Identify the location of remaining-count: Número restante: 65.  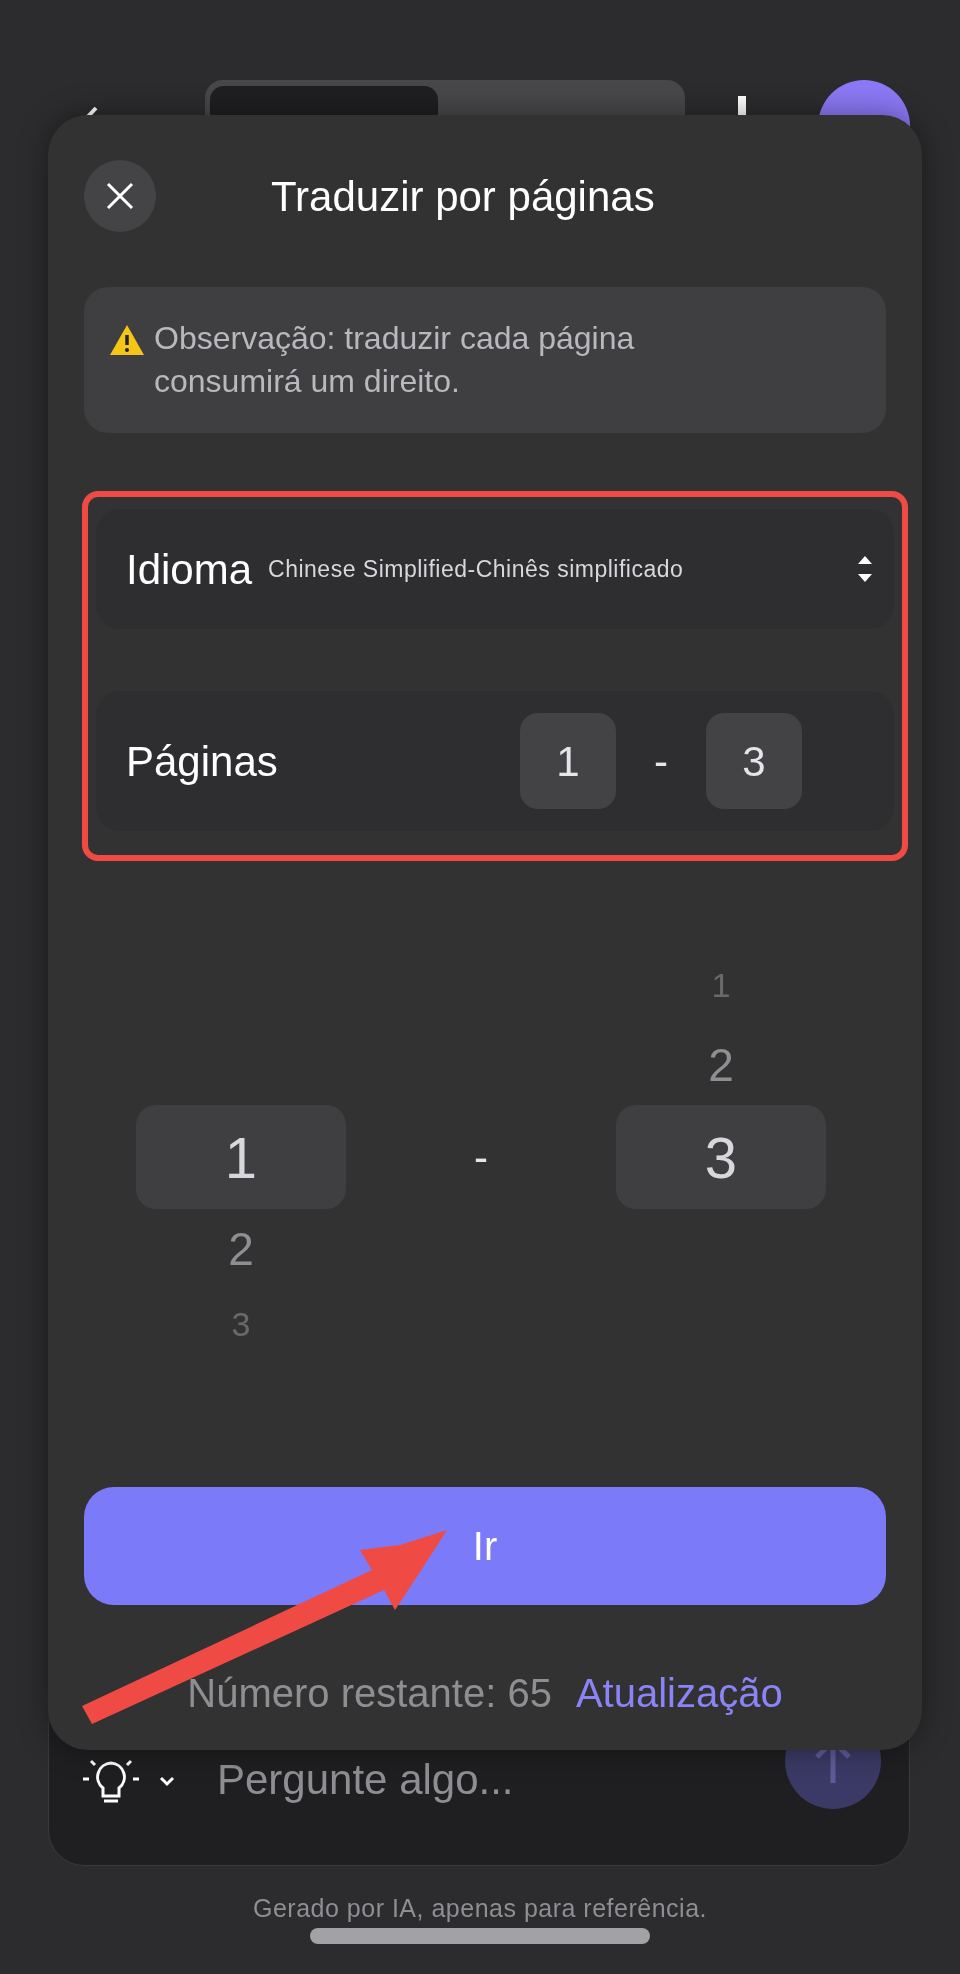
(369, 1694).